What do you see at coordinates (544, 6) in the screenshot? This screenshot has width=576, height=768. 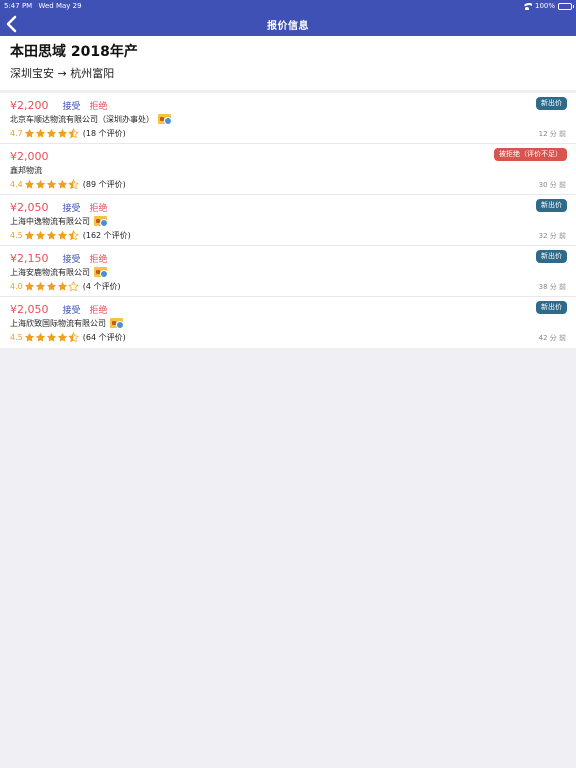 I see `battery-percent: 100%` at bounding box center [544, 6].